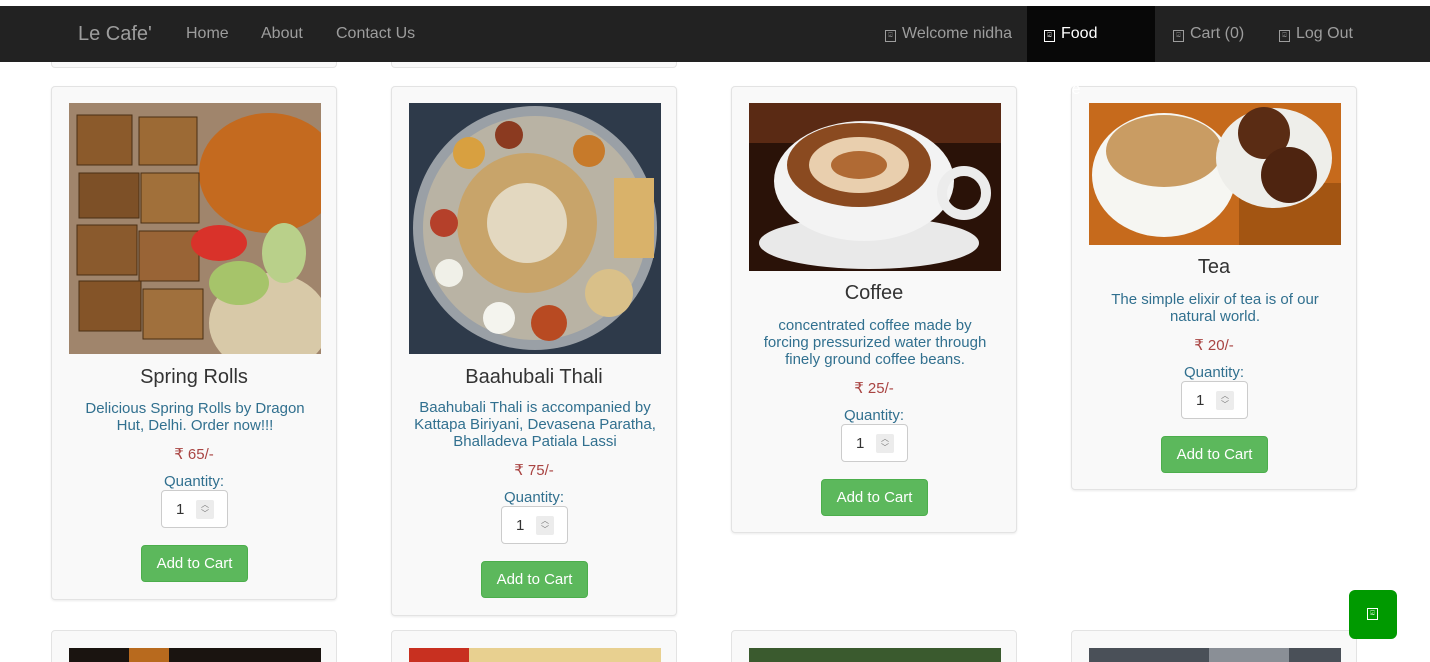 This screenshot has height=662, width=1430. Describe the element at coordinates (1049, 36) in the screenshot. I see `food-icon: ⍃` at that location.